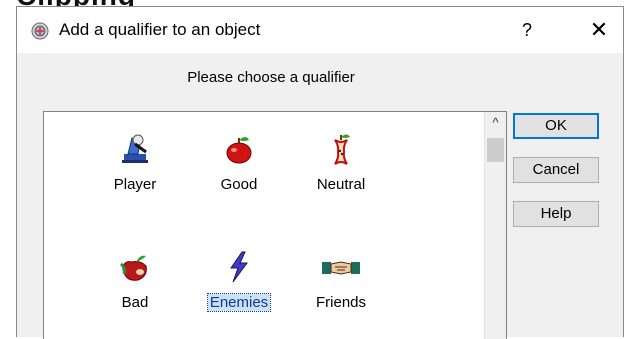 This screenshot has width=628, height=339. Describe the element at coordinates (495, 225) in the screenshot. I see `vertical-scrollbar: ^` at that location.